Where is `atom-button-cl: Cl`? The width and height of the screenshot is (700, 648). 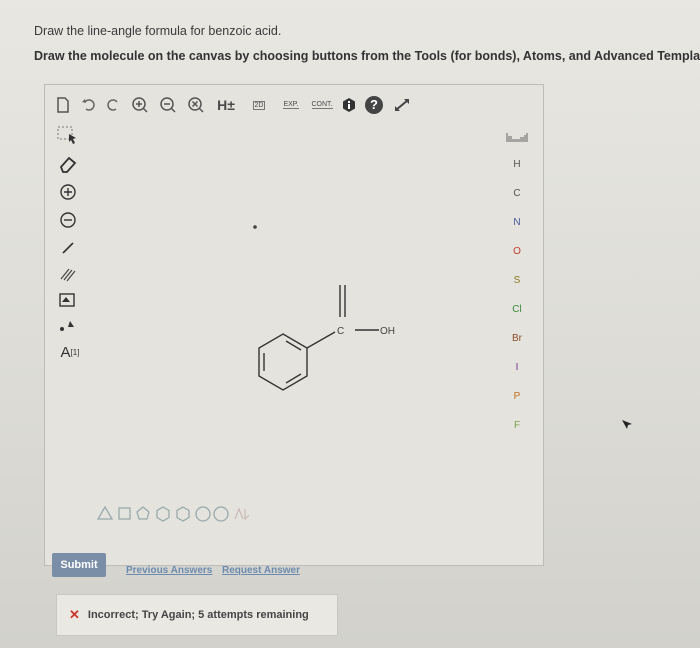 atom-button-cl: Cl is located at coordinates (517, 309).